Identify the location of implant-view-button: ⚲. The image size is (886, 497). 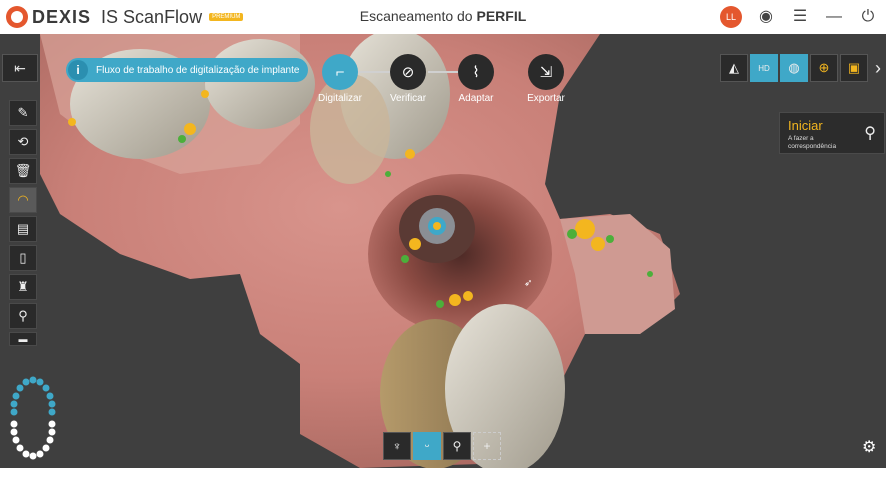
(457, 446).